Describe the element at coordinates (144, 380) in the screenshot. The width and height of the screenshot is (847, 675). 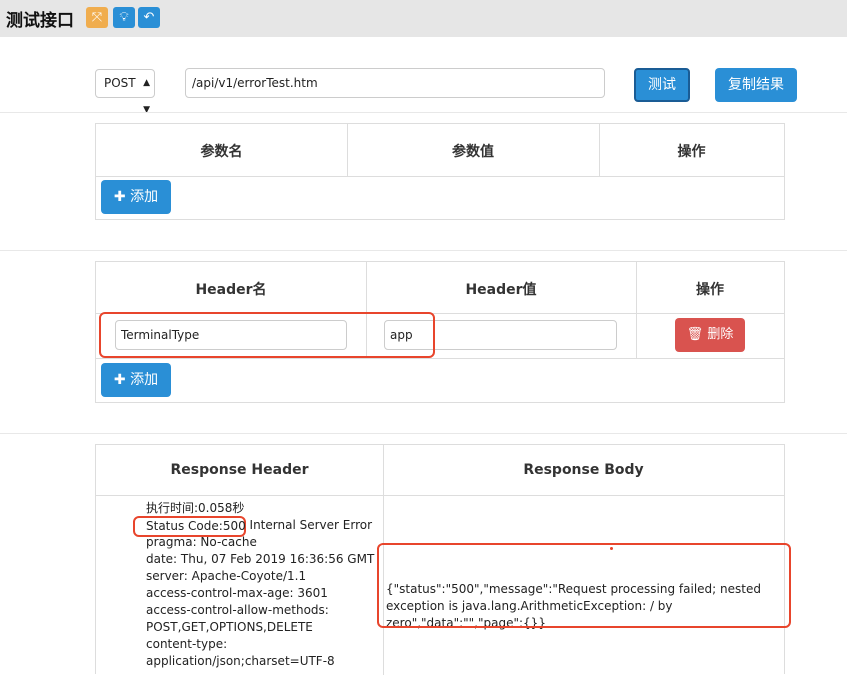
I see `add-header-label: 添加` at that location.